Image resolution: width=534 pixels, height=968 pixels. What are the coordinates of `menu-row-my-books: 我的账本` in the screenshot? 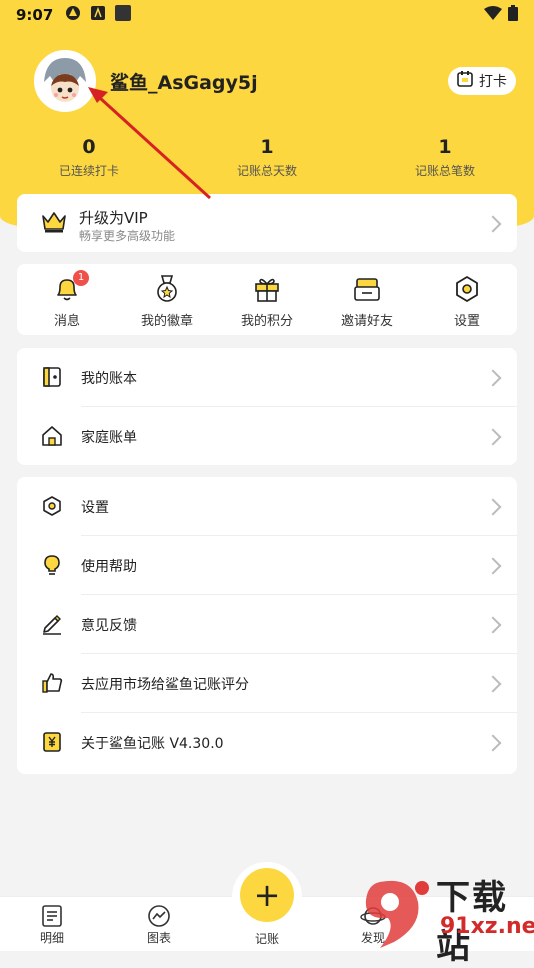 It's located at (267, 377).